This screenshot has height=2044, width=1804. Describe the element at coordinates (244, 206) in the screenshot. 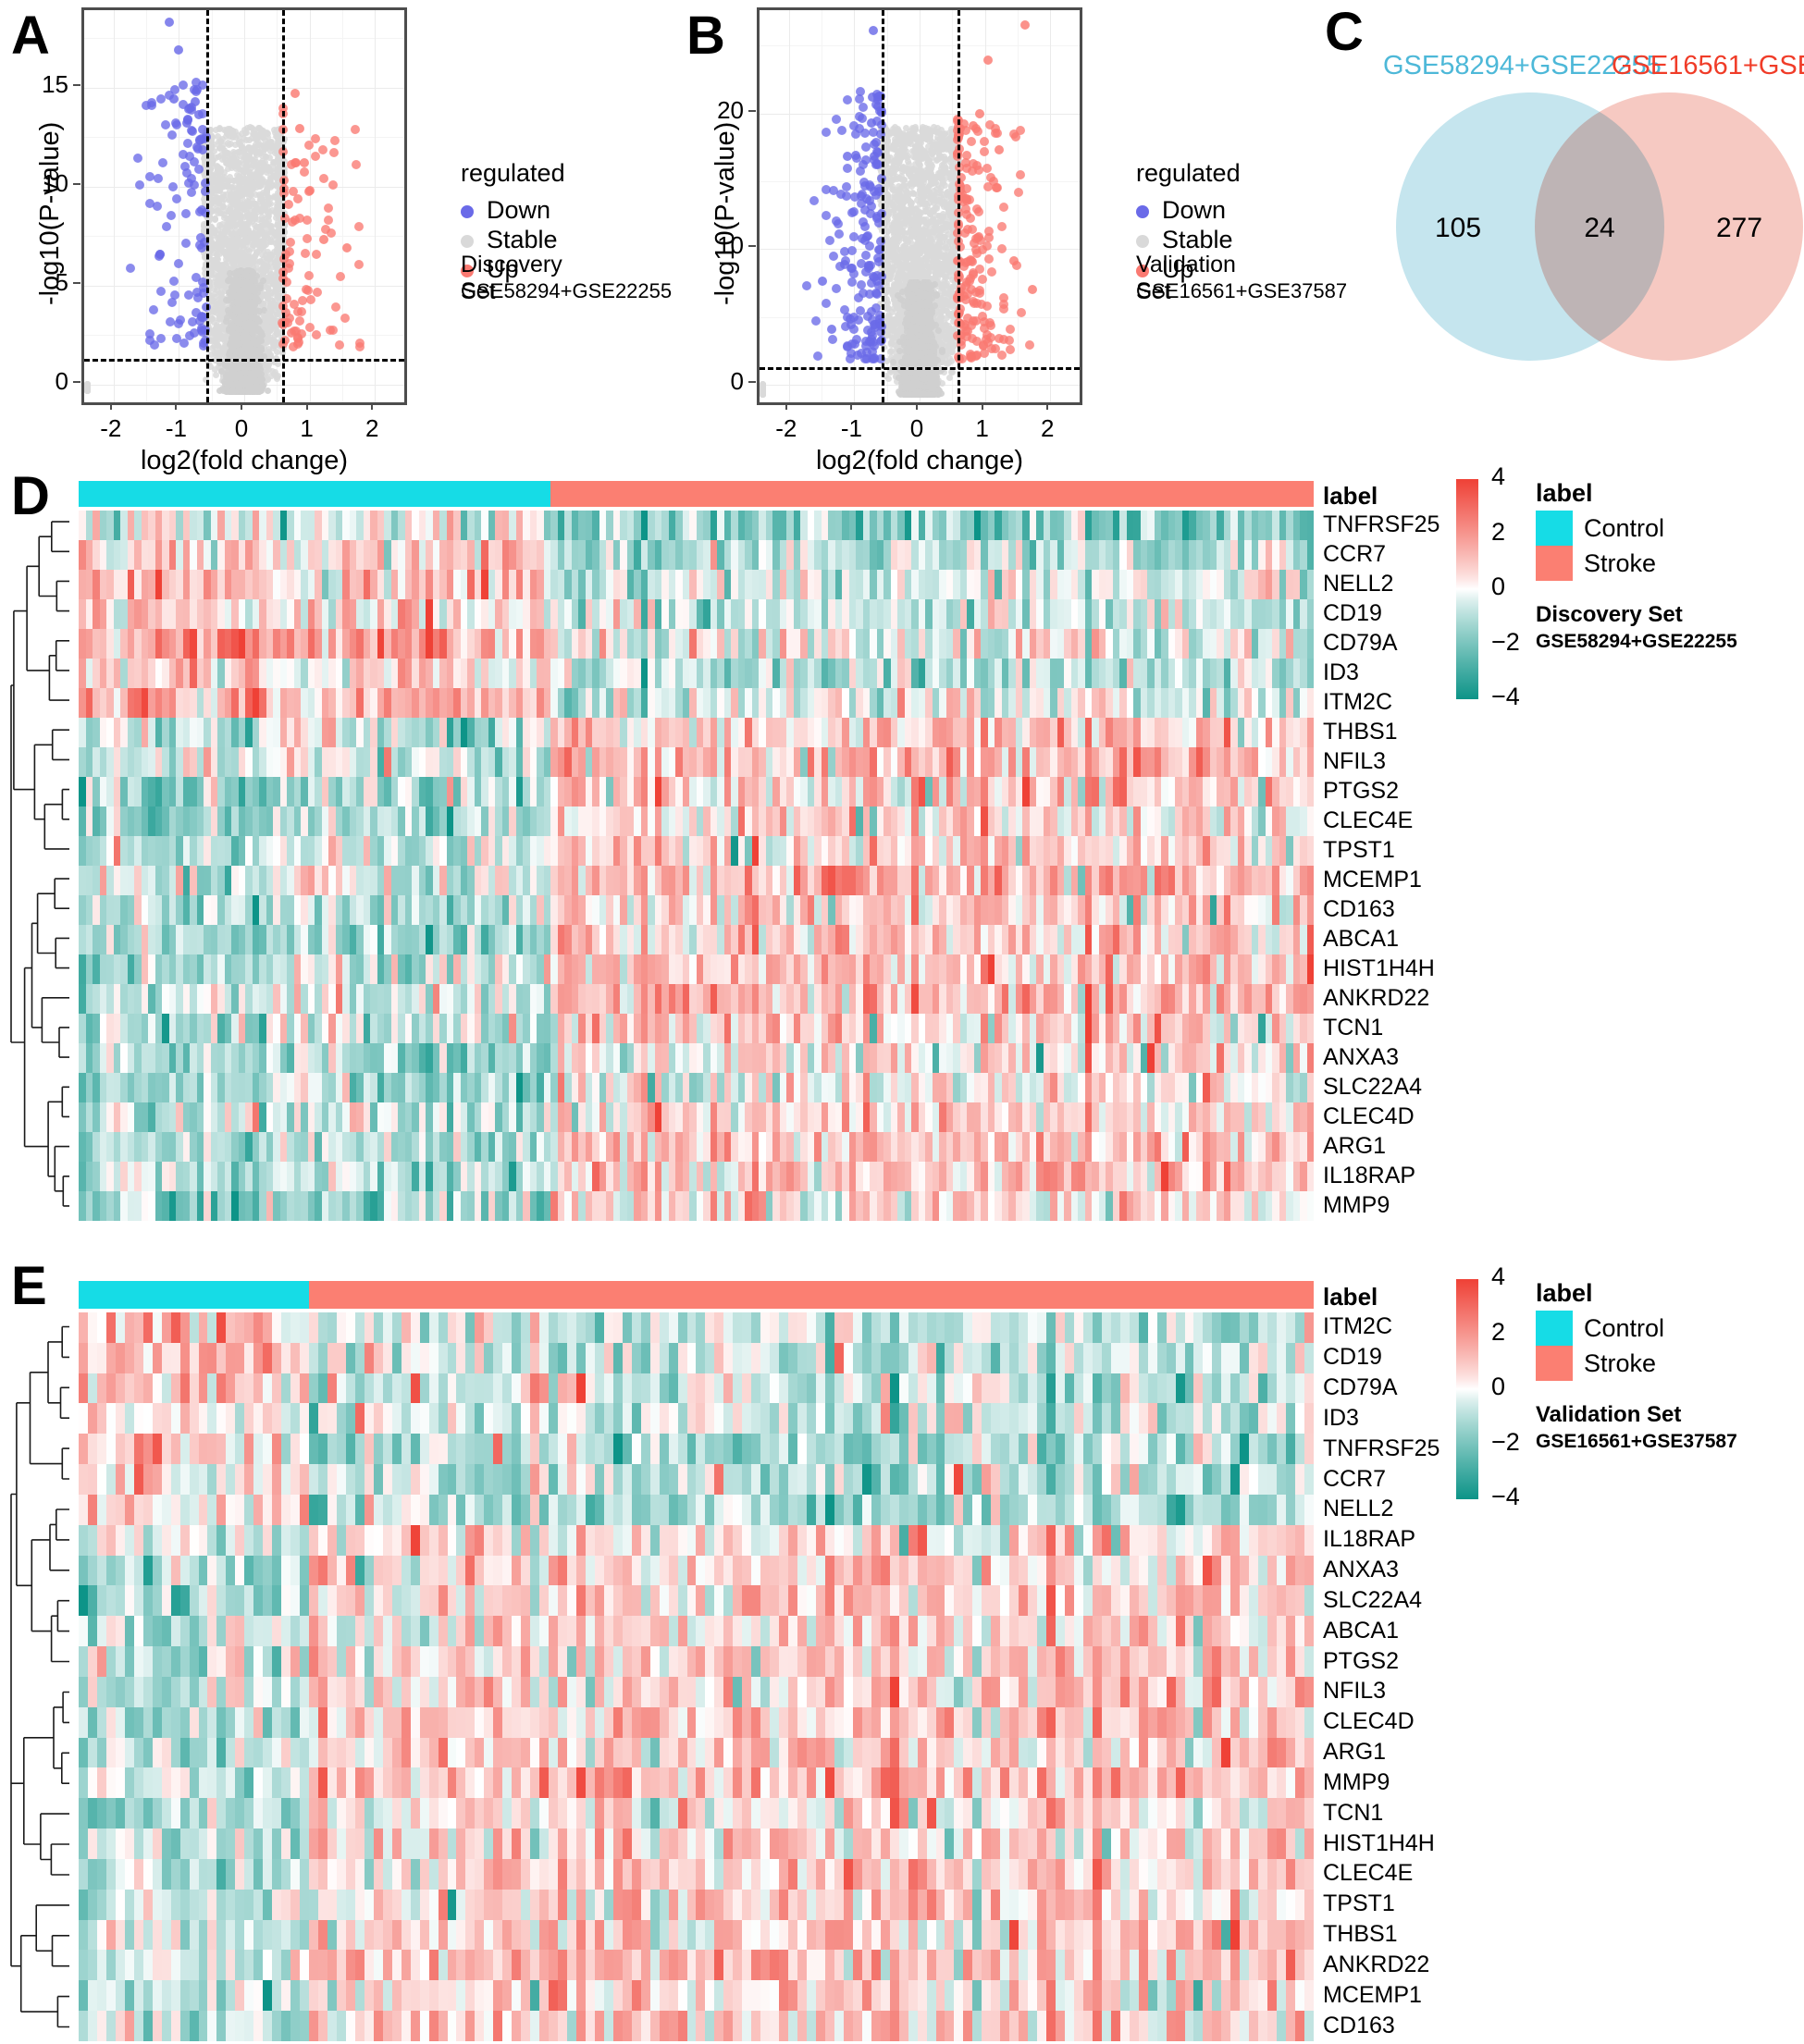

I see `plot-area-a` at that location.